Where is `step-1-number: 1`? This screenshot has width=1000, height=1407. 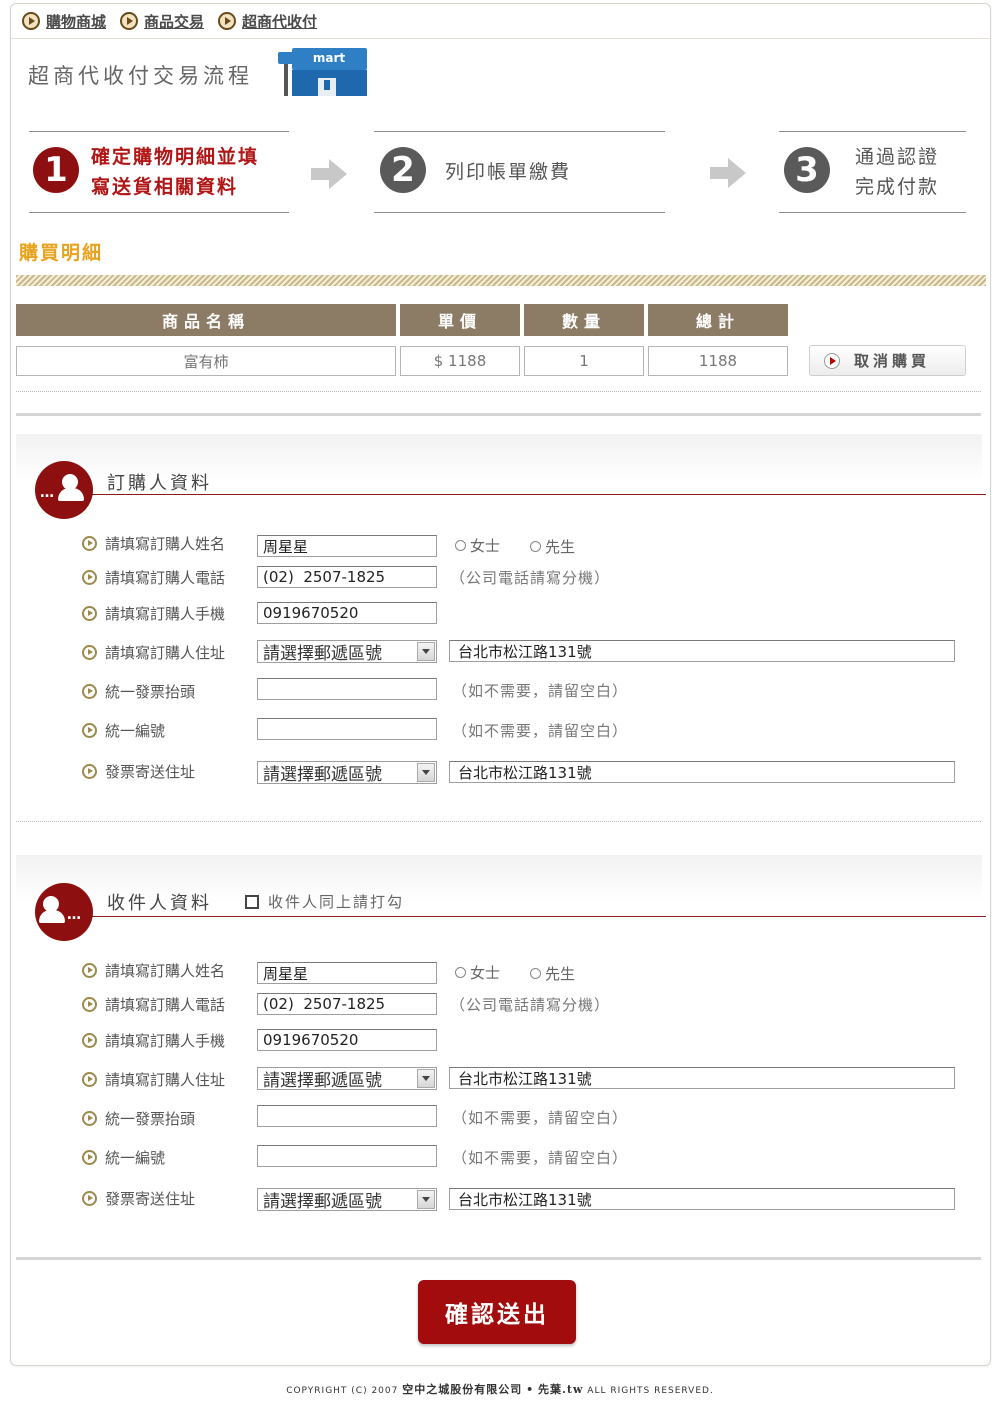
step-1-number: 1 is located at coordinates (56, 170).